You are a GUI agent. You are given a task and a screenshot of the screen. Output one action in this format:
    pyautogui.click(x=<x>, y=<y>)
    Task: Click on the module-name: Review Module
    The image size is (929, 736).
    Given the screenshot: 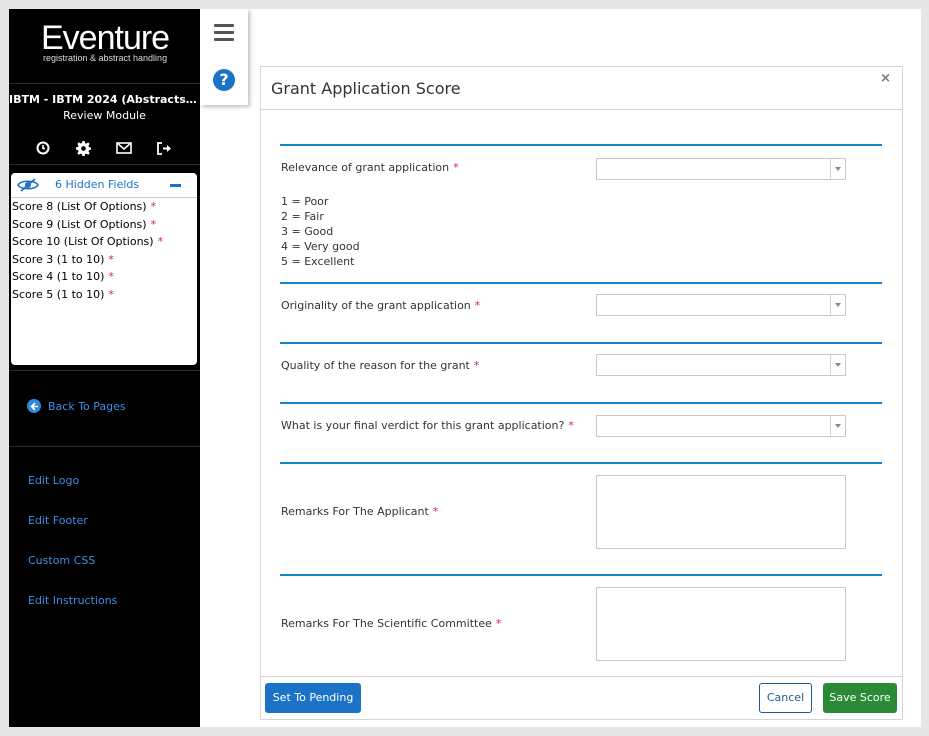 What is the action you would take?
    pyautogui.click(x=104, y=115)
    